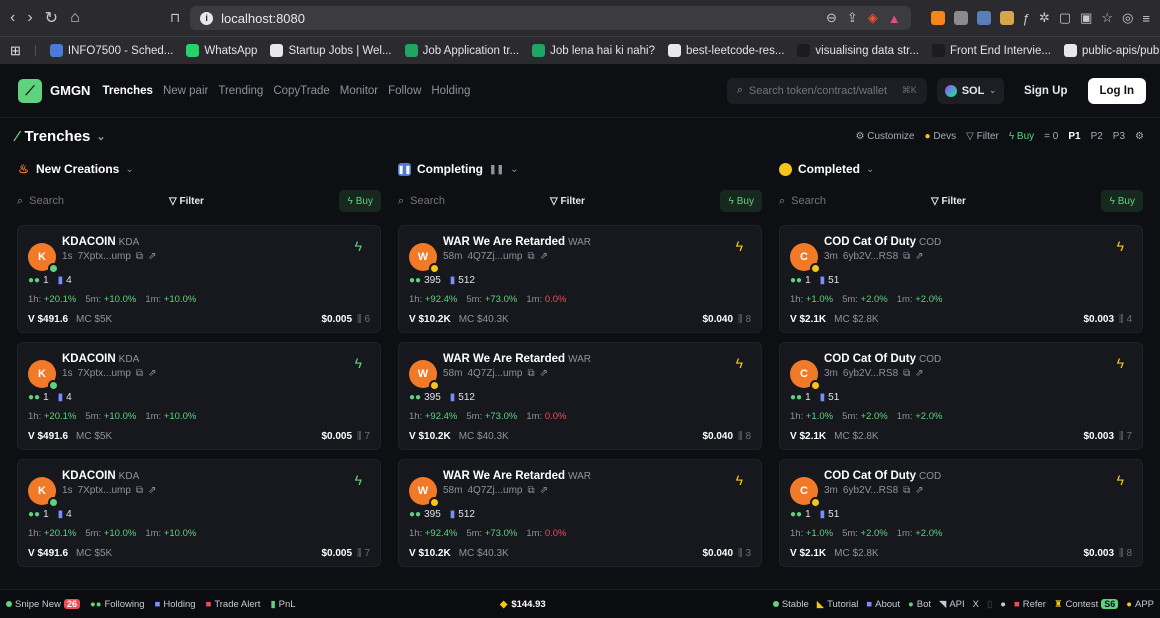  What do you see at coordinates (240, 91) in the screenshot?
I see `nav-trending: Trending` at bounding box center [240, 91].